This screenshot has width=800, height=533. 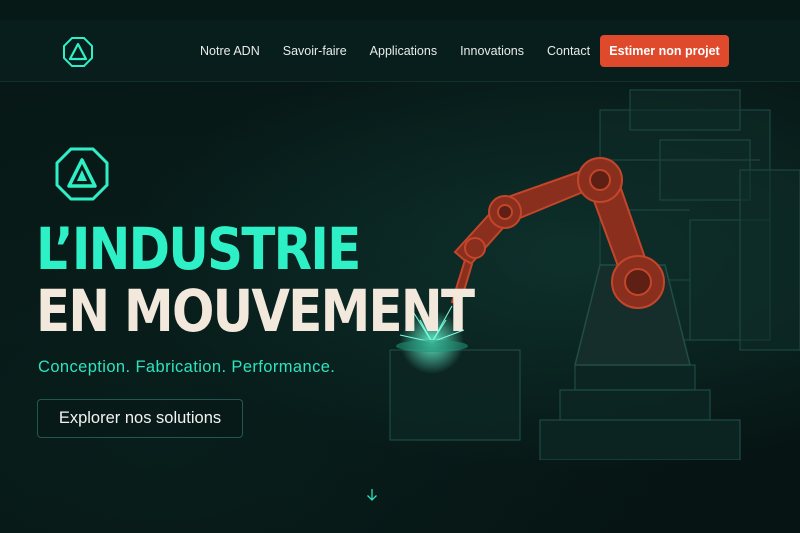 I want to click on hero-title: L’INDUSTRIE EN MOUVEMENT, so click(x=255, y=280).